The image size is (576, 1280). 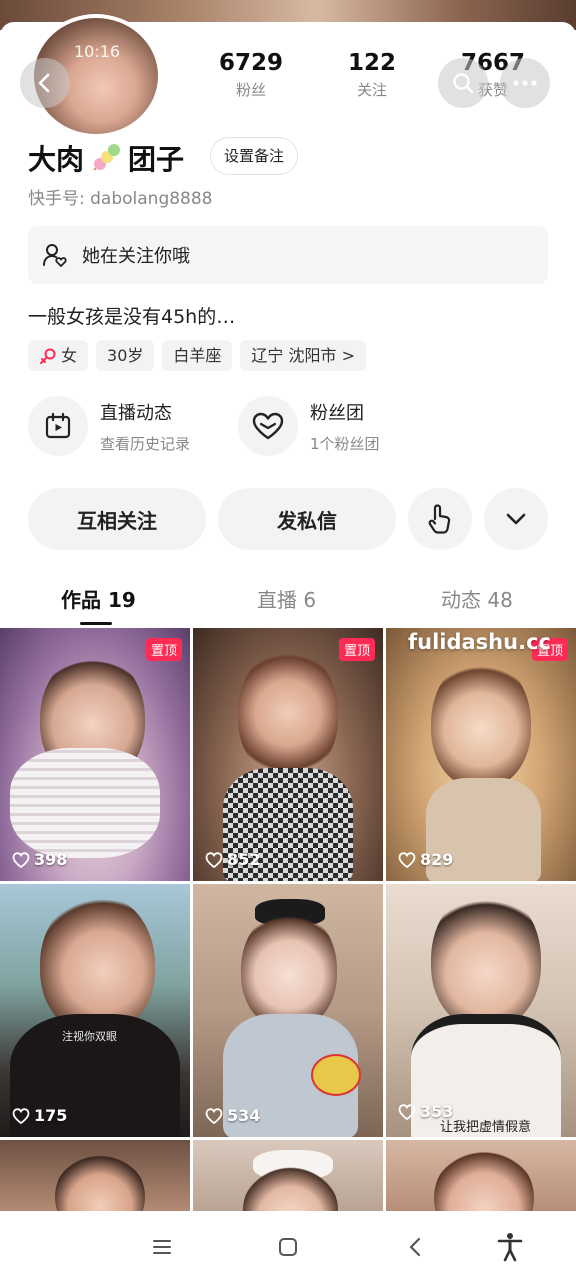 I want to click on back-button, so click(x=45, y=83).